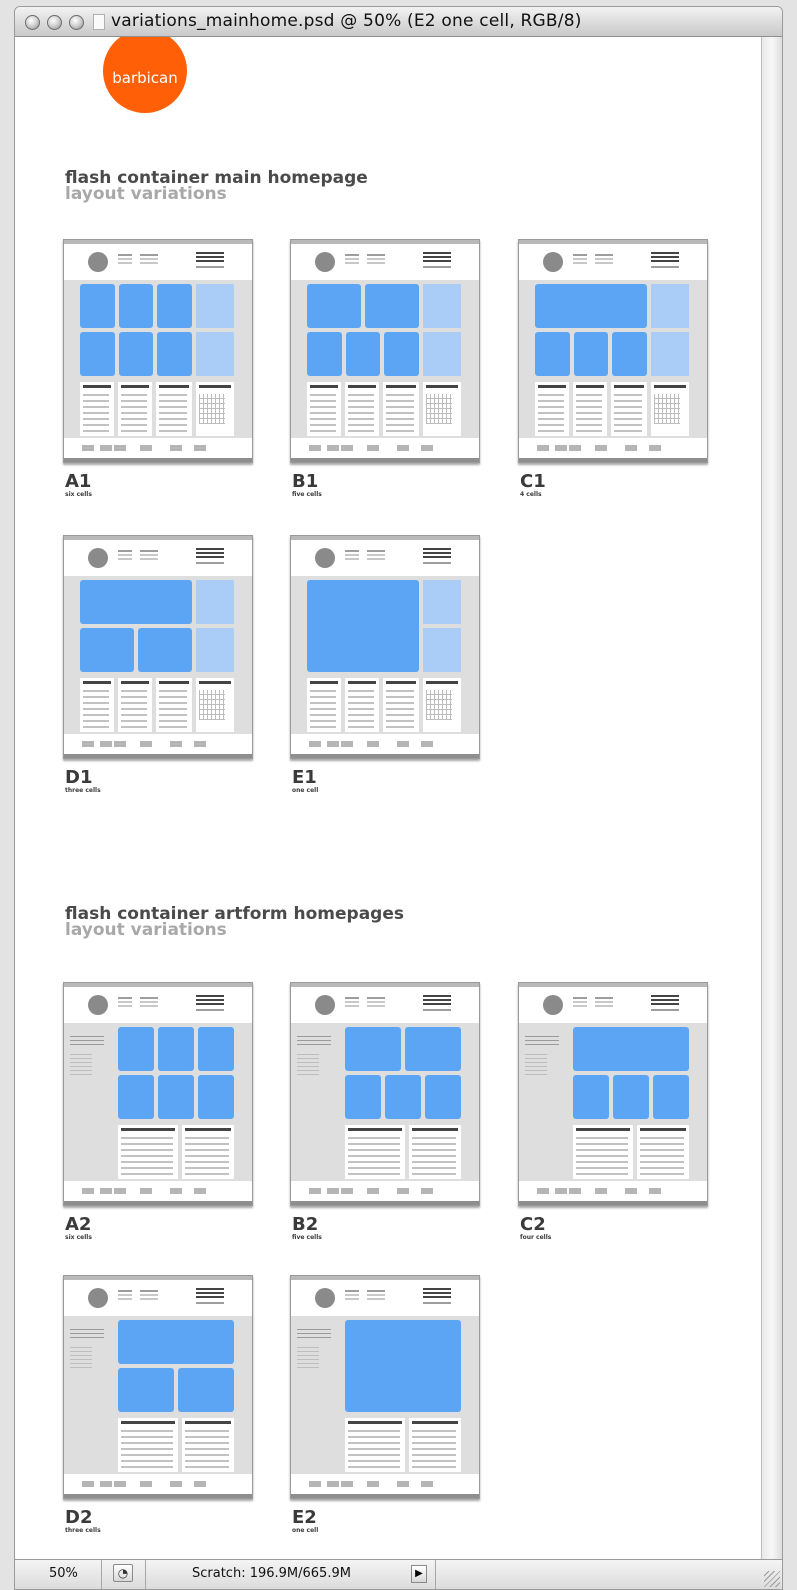 This screenshot has width=797, height=1590. What do you see at coordinates (212, 705) in the screenshot?
I see `calendar-grid` at bounding box center [212, 705].